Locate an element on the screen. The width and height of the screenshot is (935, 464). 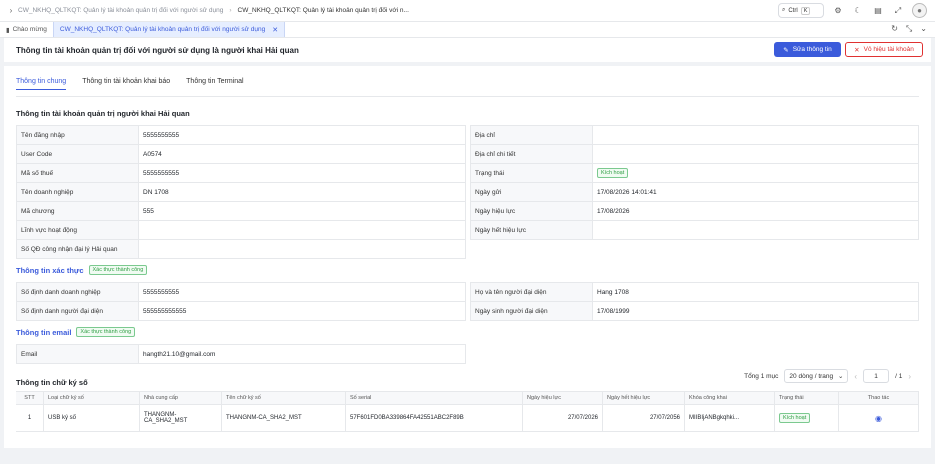
page-size-select: 20 dòng / trang ⌄ is located at coordinates (816, 376).